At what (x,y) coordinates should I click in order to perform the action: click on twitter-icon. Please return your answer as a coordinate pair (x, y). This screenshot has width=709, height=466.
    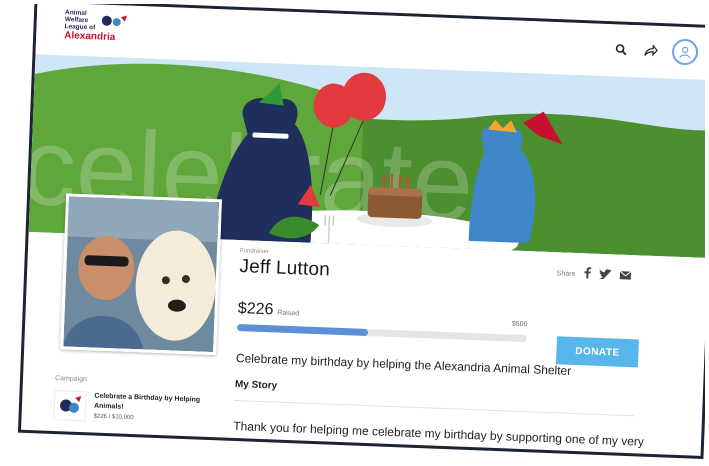
    Looking at the image, I should click on (605, 275).